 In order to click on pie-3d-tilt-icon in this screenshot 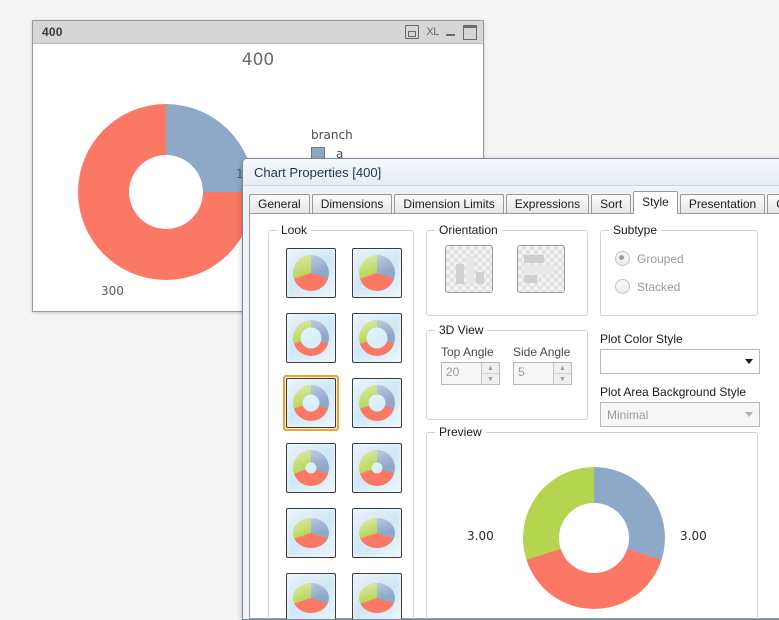, I will do `click(311, 596)`.